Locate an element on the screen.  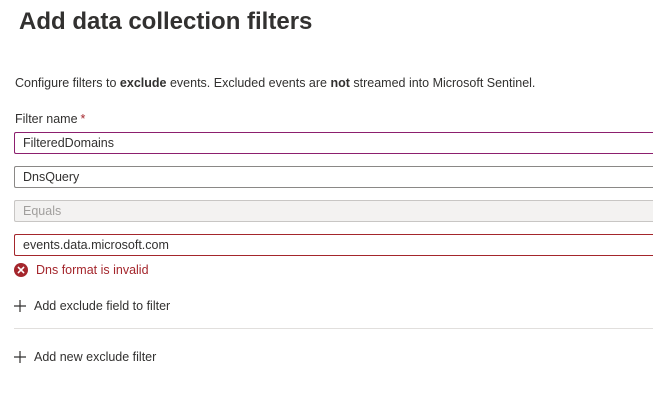
validation-error: Dns format is invalid is located at coordinates (81, 270).